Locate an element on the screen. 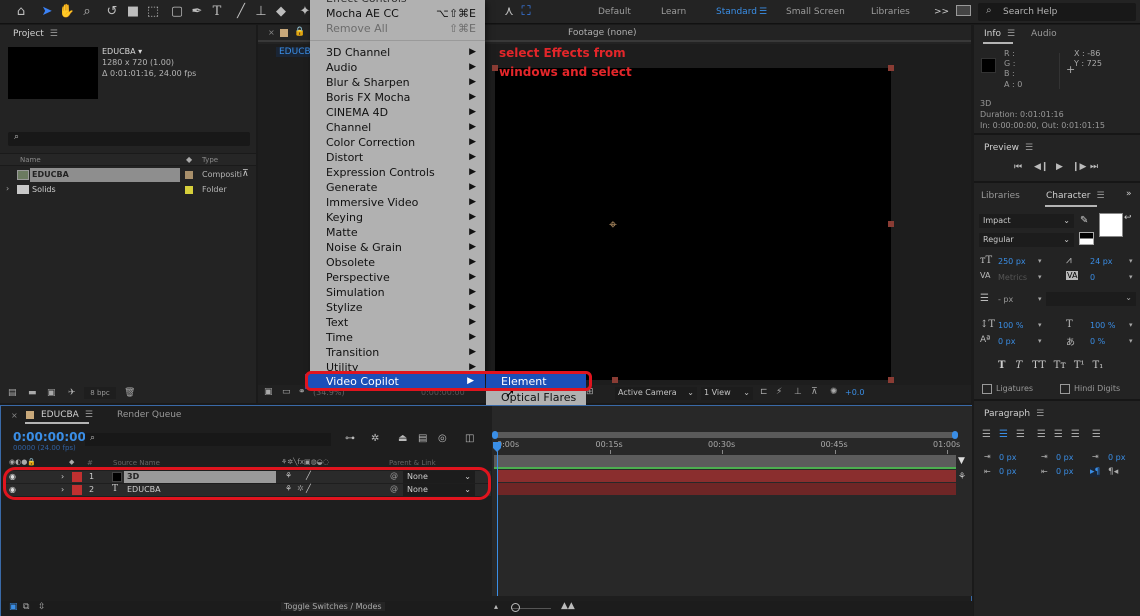 The width and height of the screenshot is (1140, 616). current-timecode: 0:00:00:00 is located at coordinates (49, 437).